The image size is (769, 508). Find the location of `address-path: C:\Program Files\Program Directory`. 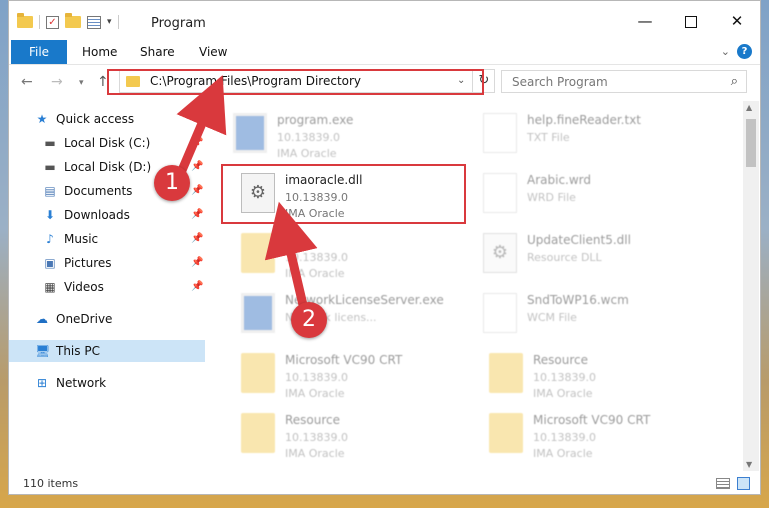

address-path: C:\Program Files\Program Directory is located at coordinates (255, 81).